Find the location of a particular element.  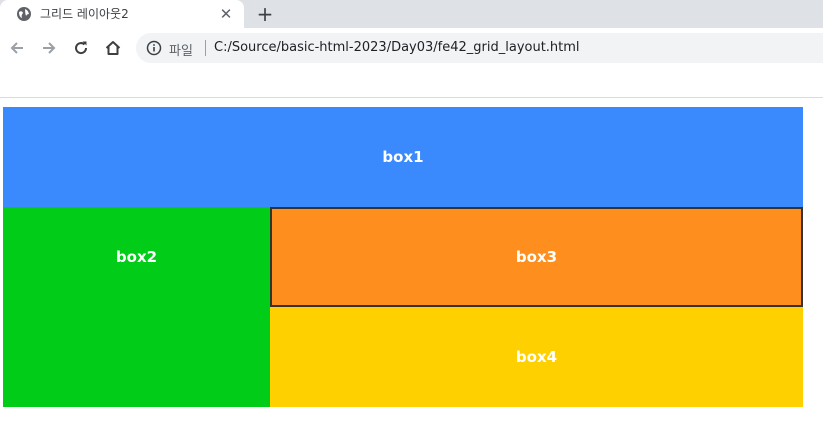

info-icon is located at coordinates (154, 48).